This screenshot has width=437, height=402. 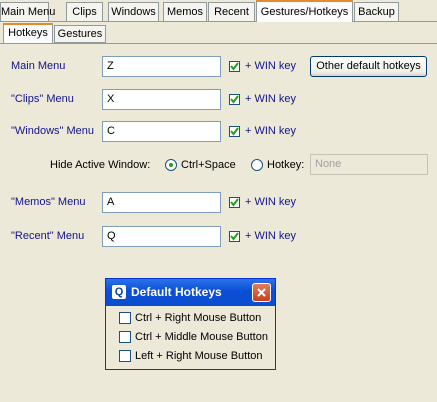 What do you see at coordinates (119, 292) in the screenshot?
I see `app-logo-icon: Q` at bounding box center [119, 292].